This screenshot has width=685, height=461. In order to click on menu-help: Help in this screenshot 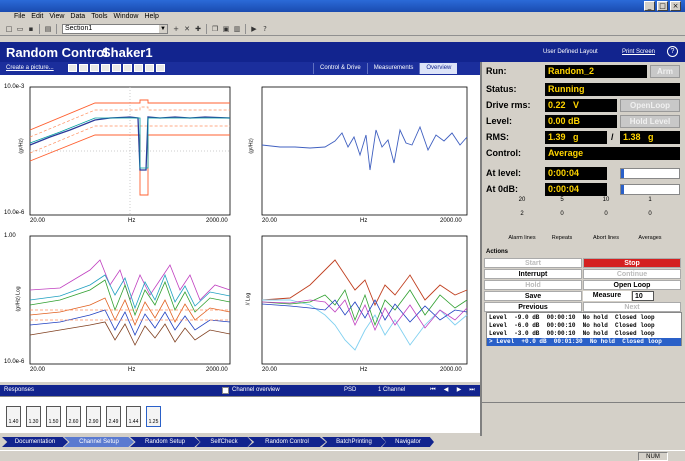, I will do `click(151, 17)`.